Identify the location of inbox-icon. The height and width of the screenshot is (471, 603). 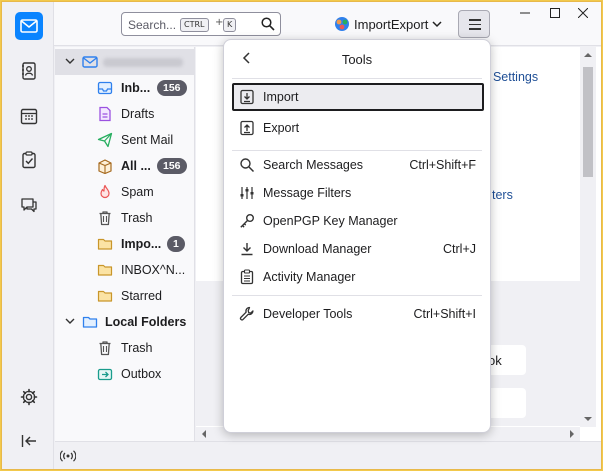
(105, 88).